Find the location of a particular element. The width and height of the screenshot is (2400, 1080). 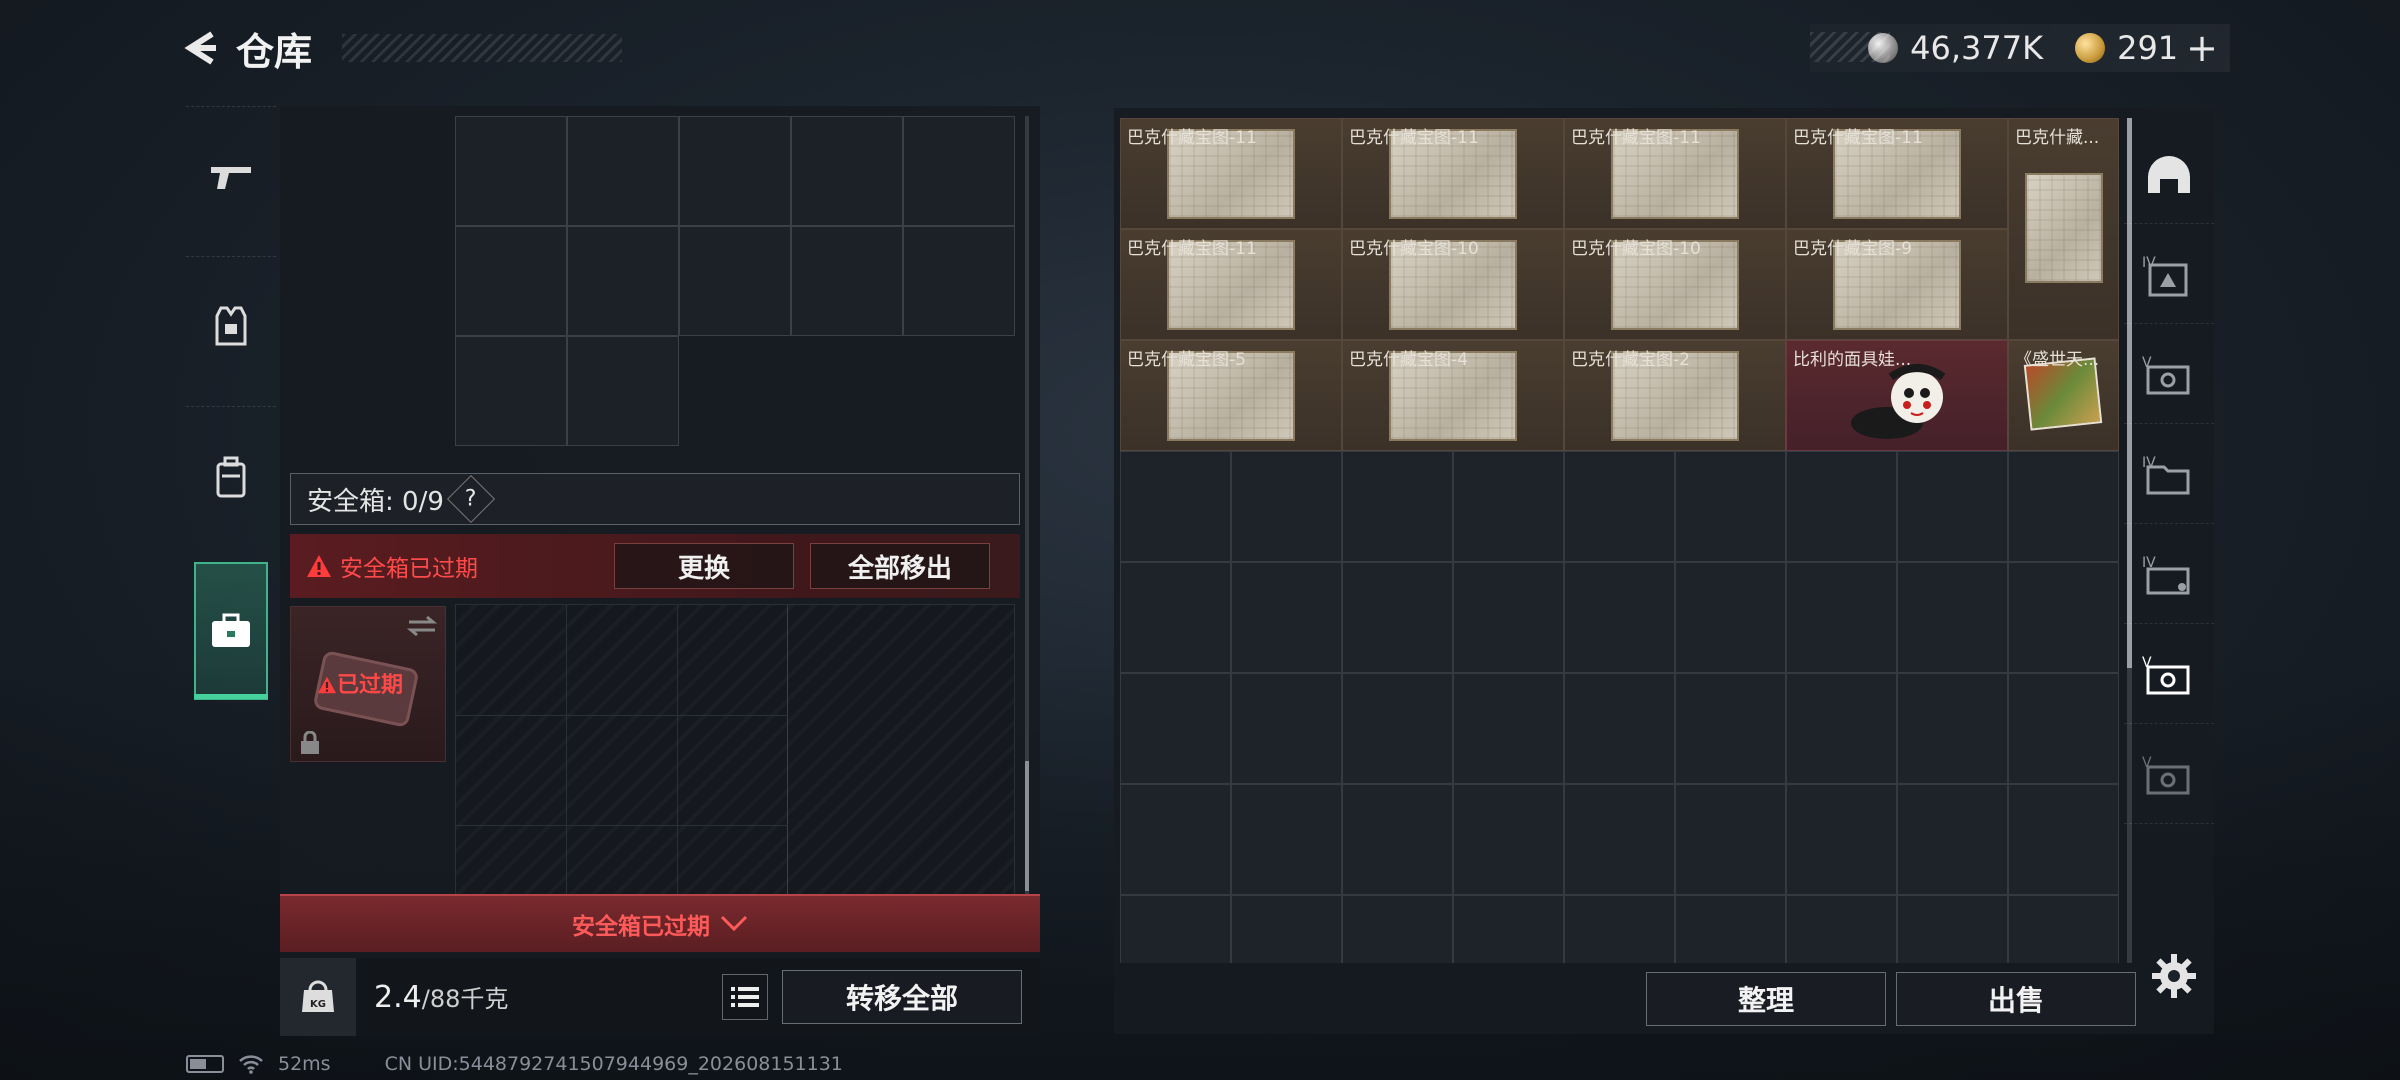

help-icon: ? is located at coordinates (470, 499).